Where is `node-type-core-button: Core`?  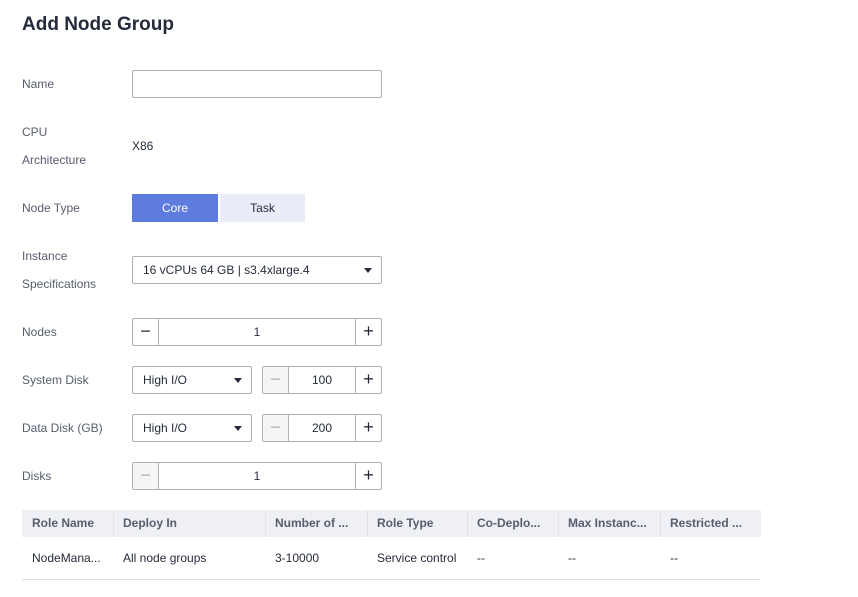
node-type-core-button: Core is located at coordinates (175, 208).